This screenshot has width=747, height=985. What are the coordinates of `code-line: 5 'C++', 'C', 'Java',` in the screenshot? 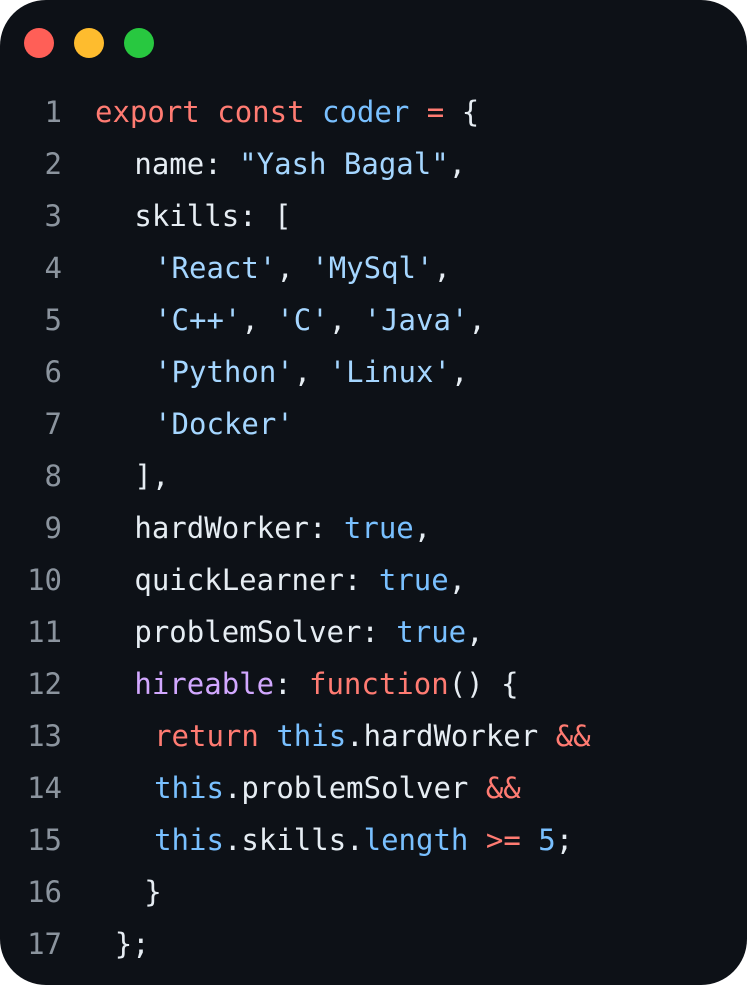 It's located at (373, 320).